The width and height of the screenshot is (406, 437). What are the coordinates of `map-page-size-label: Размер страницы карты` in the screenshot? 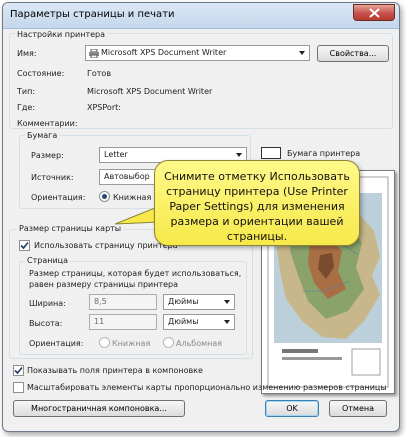 It's located at (70, 228).